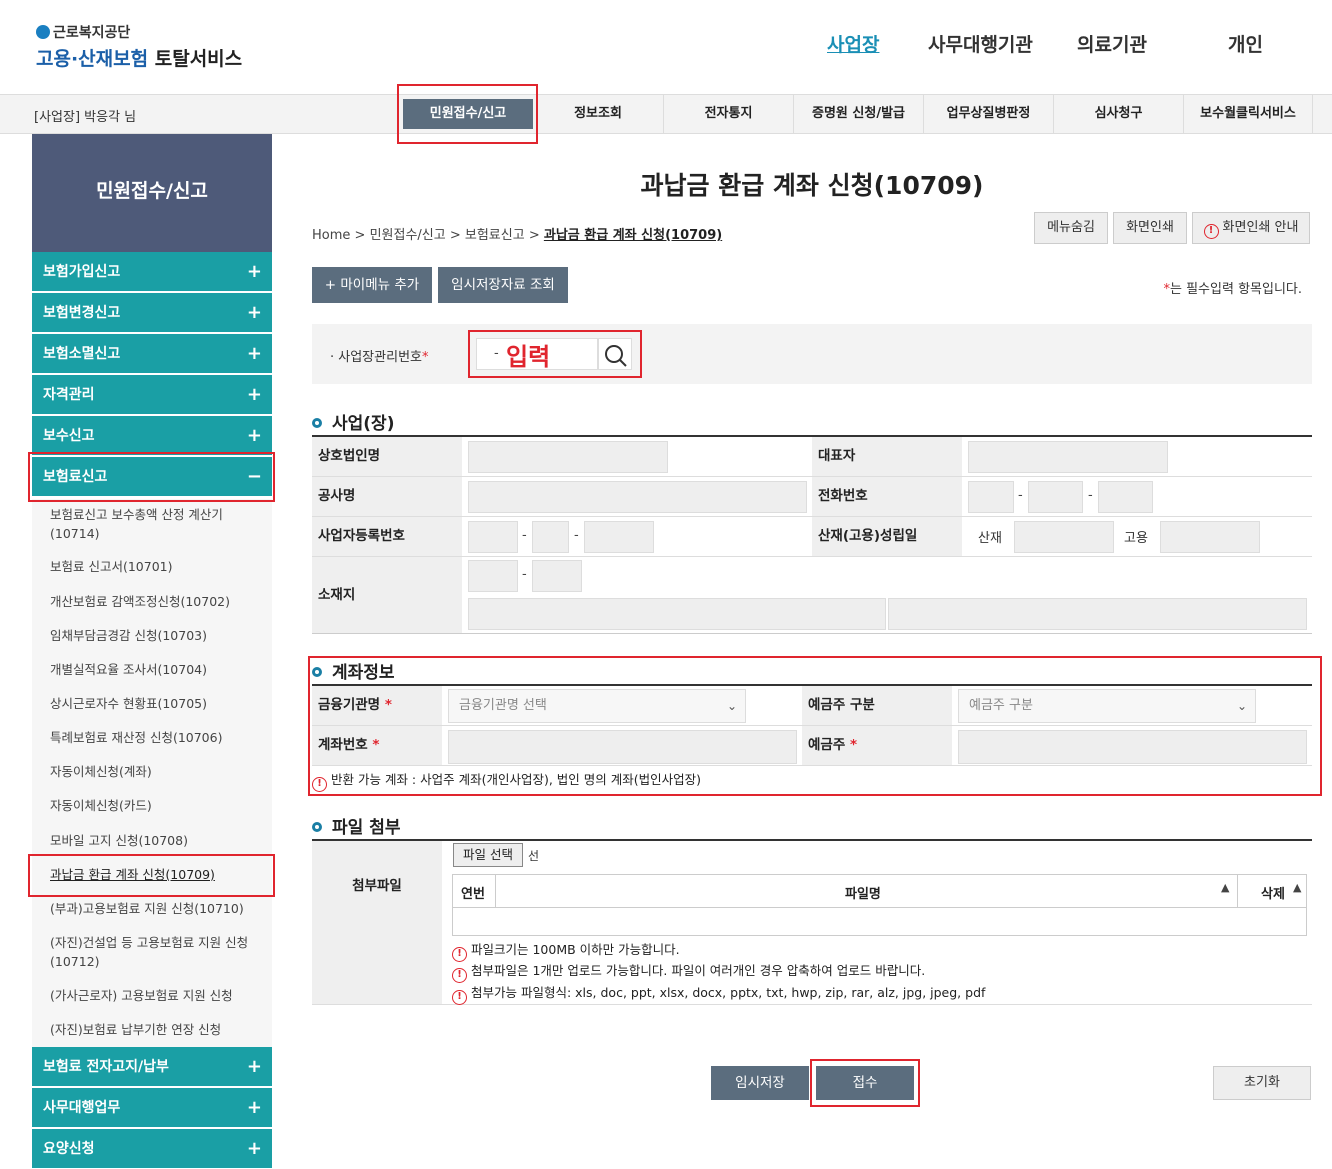 Image resolution: width=1332 pixels, height=1169 pixels. I want to click on file-col-delete: 삭제, so click(1273, 892).